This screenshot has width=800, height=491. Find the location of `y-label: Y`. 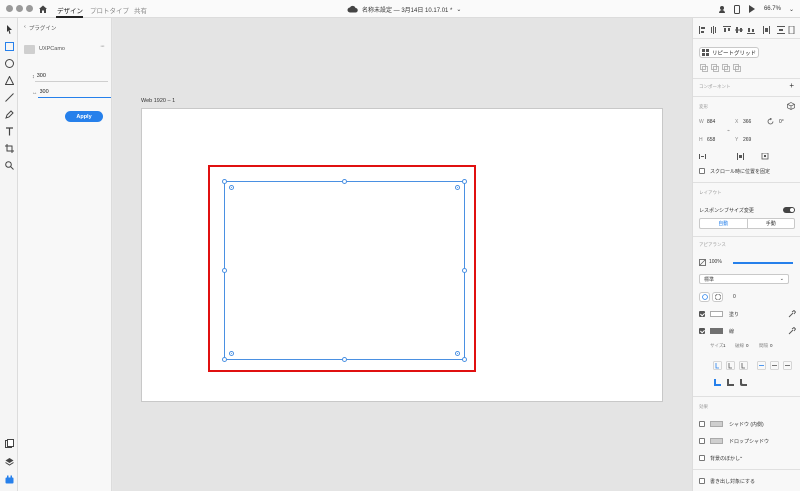

y-label: Y is located at coordinates (737, 140).